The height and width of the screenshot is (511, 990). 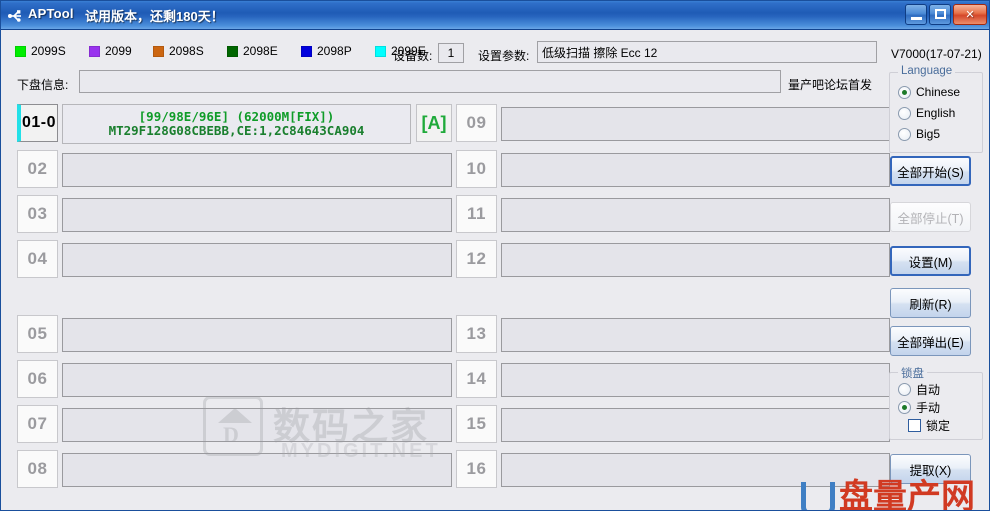 I want to click on slot-button-12: 12, so click(x=476, y=259).